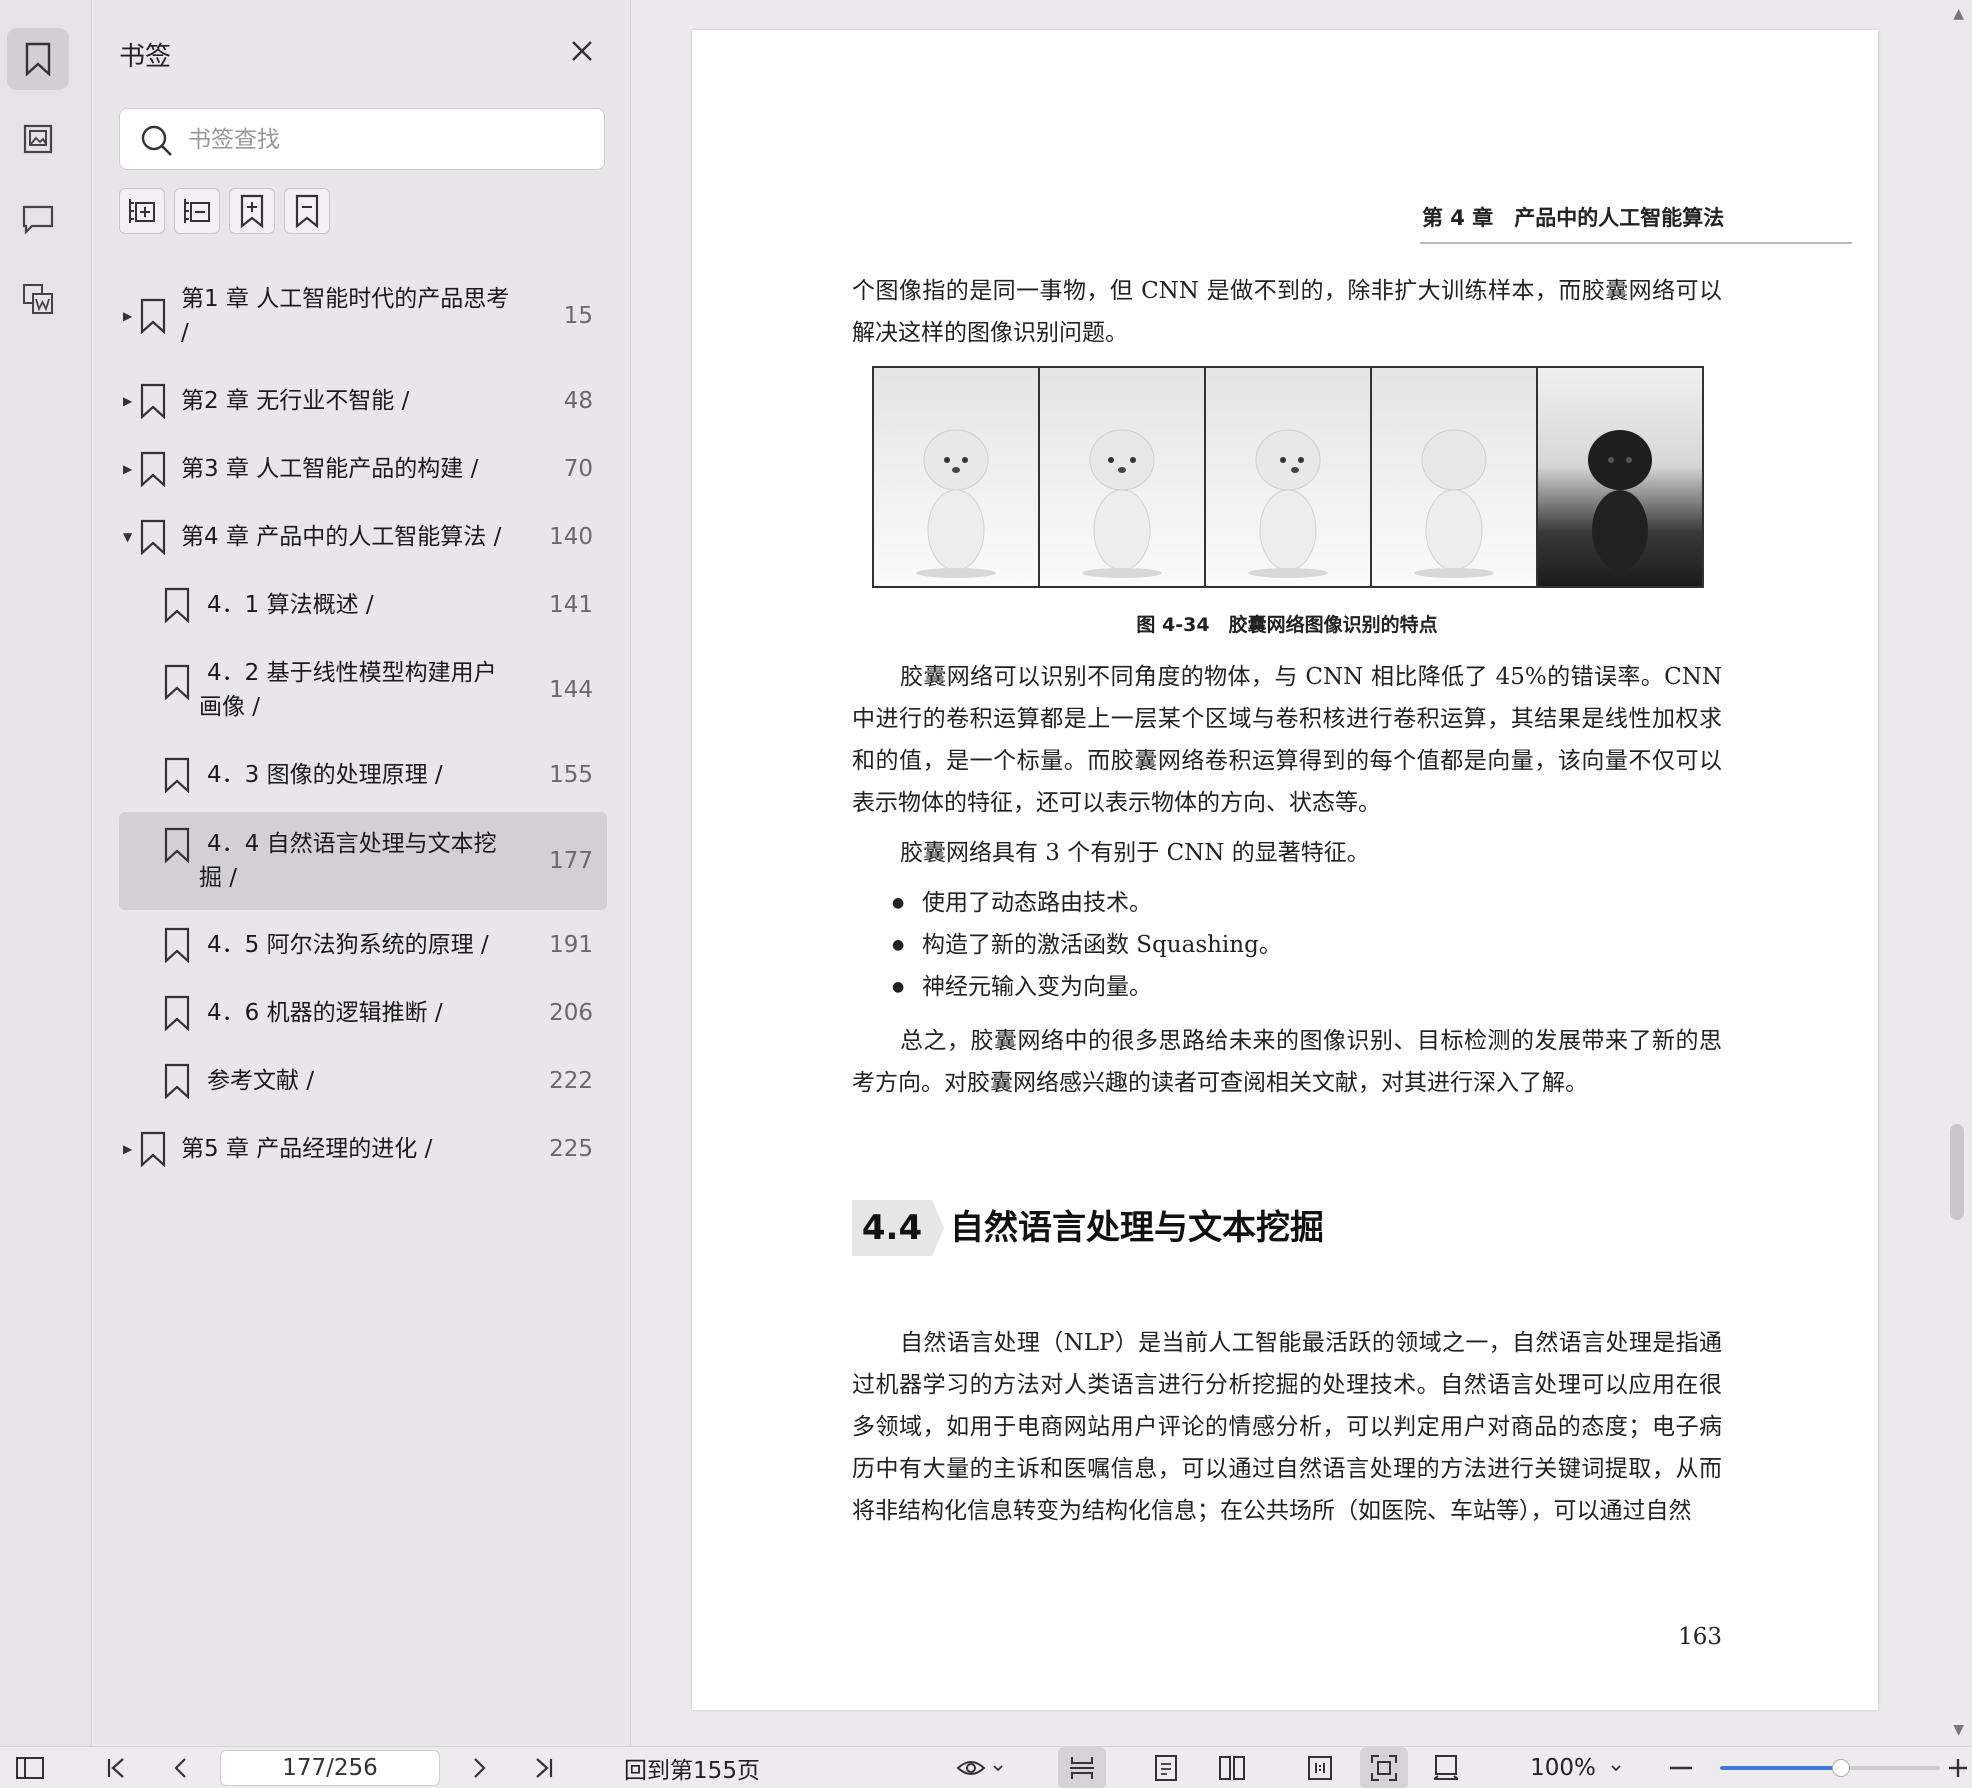 Image resolution: width=1972 pixels, height=1788 pixels. What do you see at coordinates (1957, 1172) in the screenshot?
I see `scroll-thumb` at bounding box center [1957, 1172].